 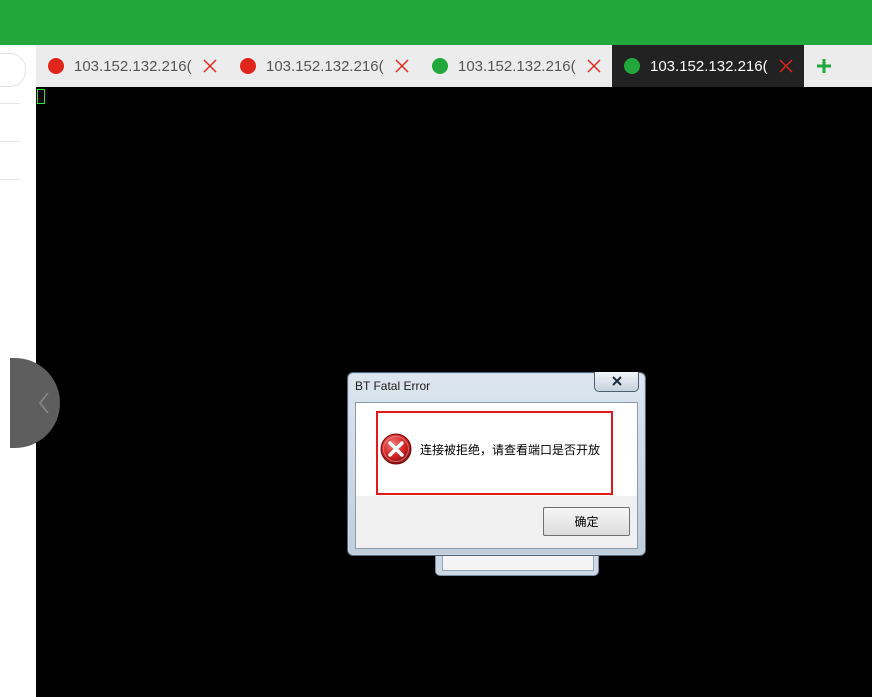 I want to click on app-top-bar, so click(x=436, y=22).